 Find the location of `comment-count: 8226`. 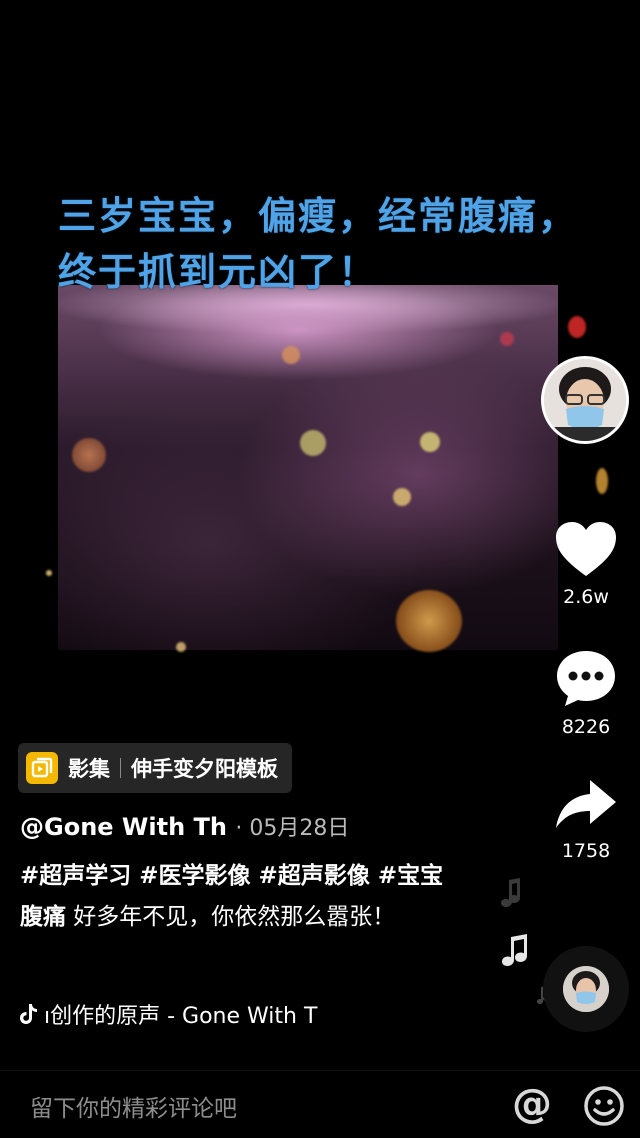

comment-count: 8226 is located at coordinates (586, 727).